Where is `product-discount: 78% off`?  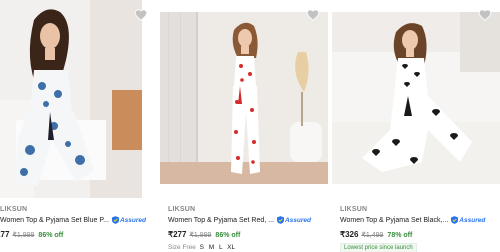 product-discount: 78% off is located at coordinates (400, 235).